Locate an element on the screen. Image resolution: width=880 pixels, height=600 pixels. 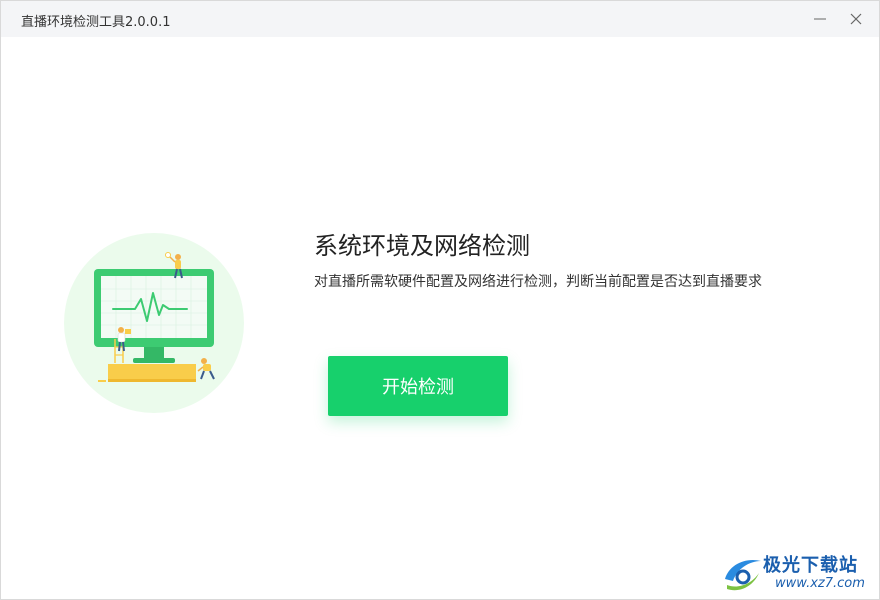
watermark: 极光下载站 www.xz7.com is located at coordinates (799, 573).